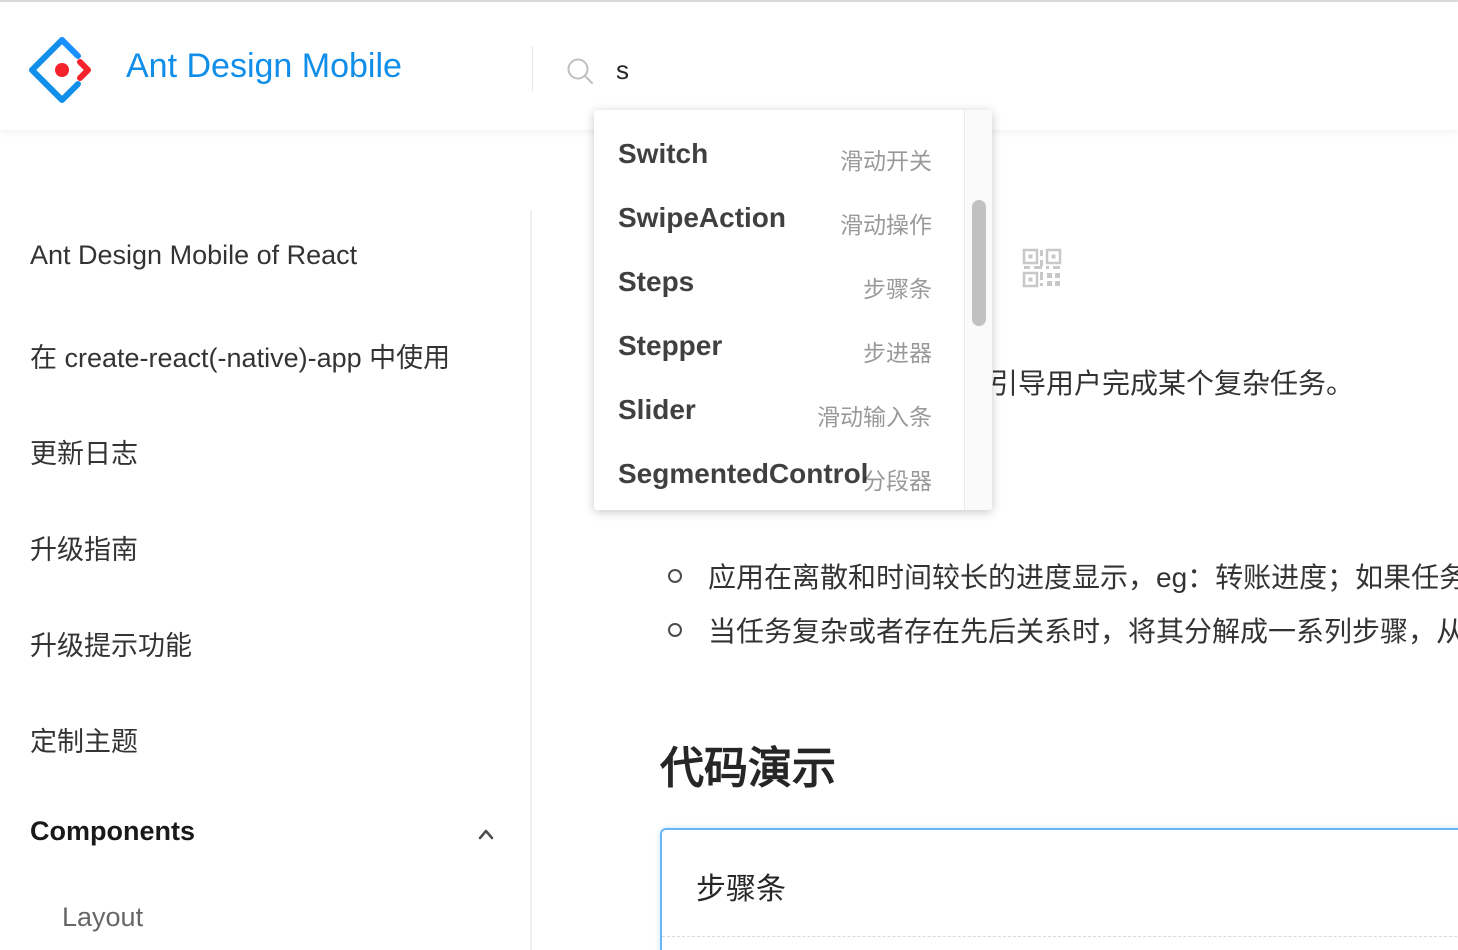 Image resolution: width=1458 pixels, height=950 pixels. Describe the element at coordinates (1059, 889) in the screenshot. I see `demo-card: 步骤条` at that location.